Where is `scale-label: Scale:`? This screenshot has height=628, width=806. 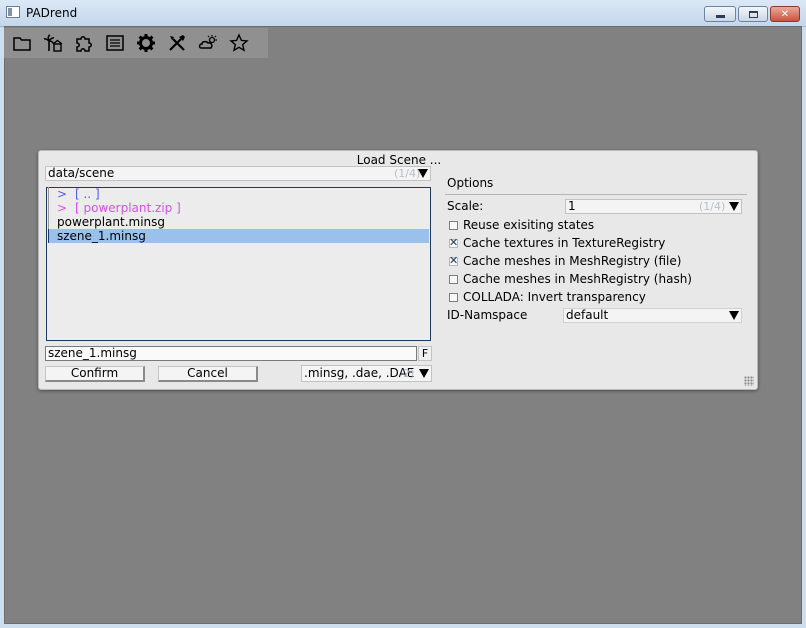 scale-label: Scale: is located at coordinates (465, 206).